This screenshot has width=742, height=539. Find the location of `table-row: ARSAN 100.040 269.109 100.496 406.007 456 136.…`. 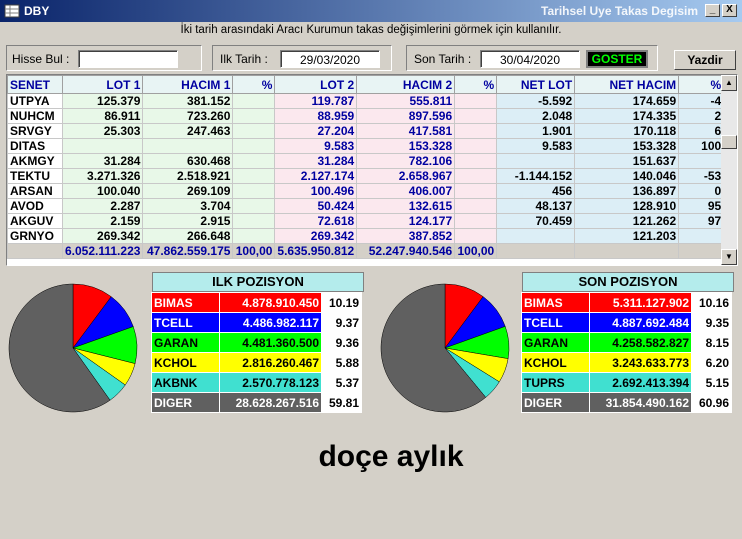

table-row: ARSAN 100.040 269.109 100.496 406.007 456 136.… is located at coordinates (366, 191).